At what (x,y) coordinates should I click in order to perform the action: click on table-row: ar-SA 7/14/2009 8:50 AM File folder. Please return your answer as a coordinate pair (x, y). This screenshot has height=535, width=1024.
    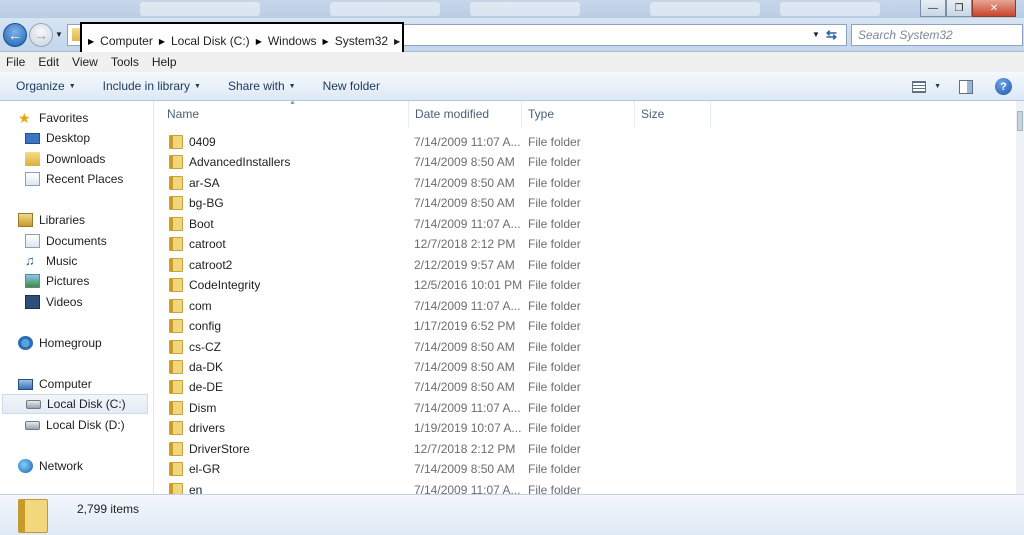
    Looking at the image, I should click on (585, 183).